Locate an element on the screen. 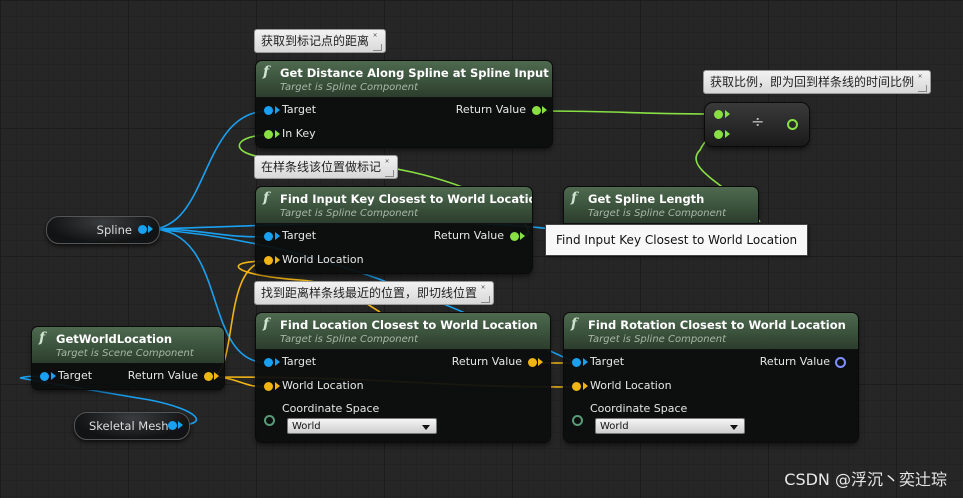 The height and width of the screenshot is (498, 963). spline-output-pin is located at coordinates (142, 229).